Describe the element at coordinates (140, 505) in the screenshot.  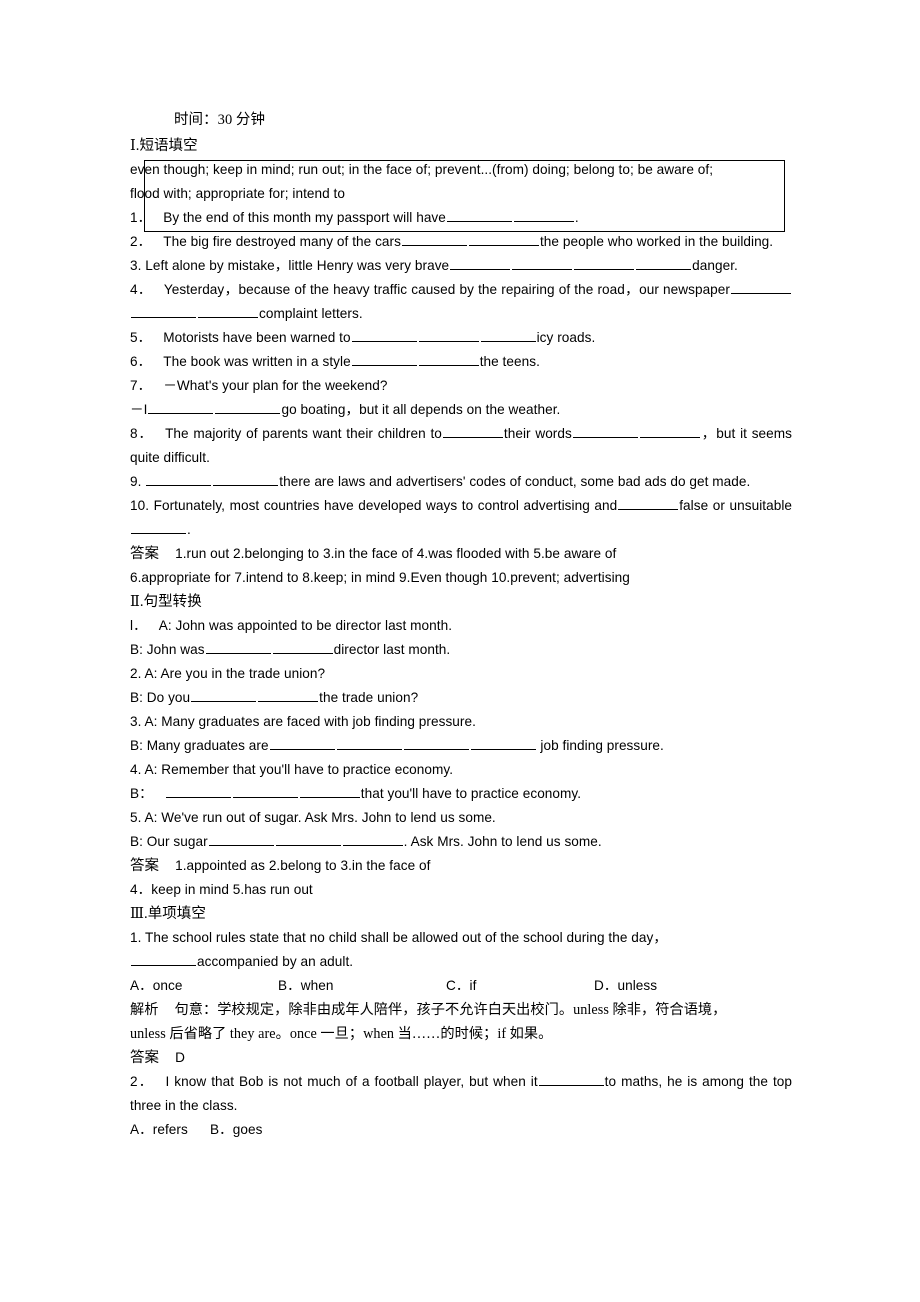
I see `item-number: 10.` at that location.